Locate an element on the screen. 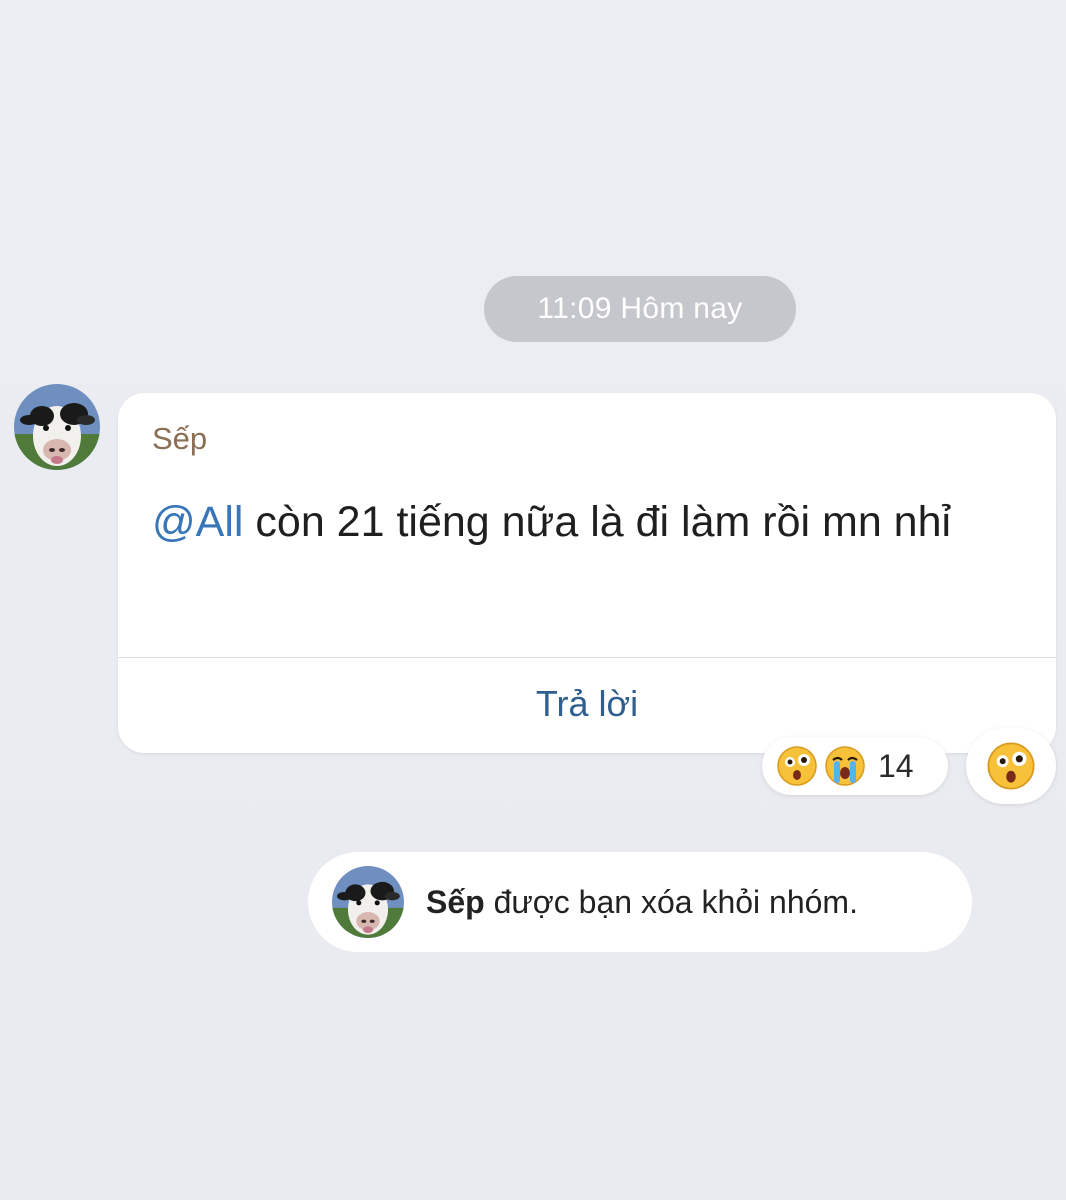  add-reaction-button is located at coordinates (1011, 766).